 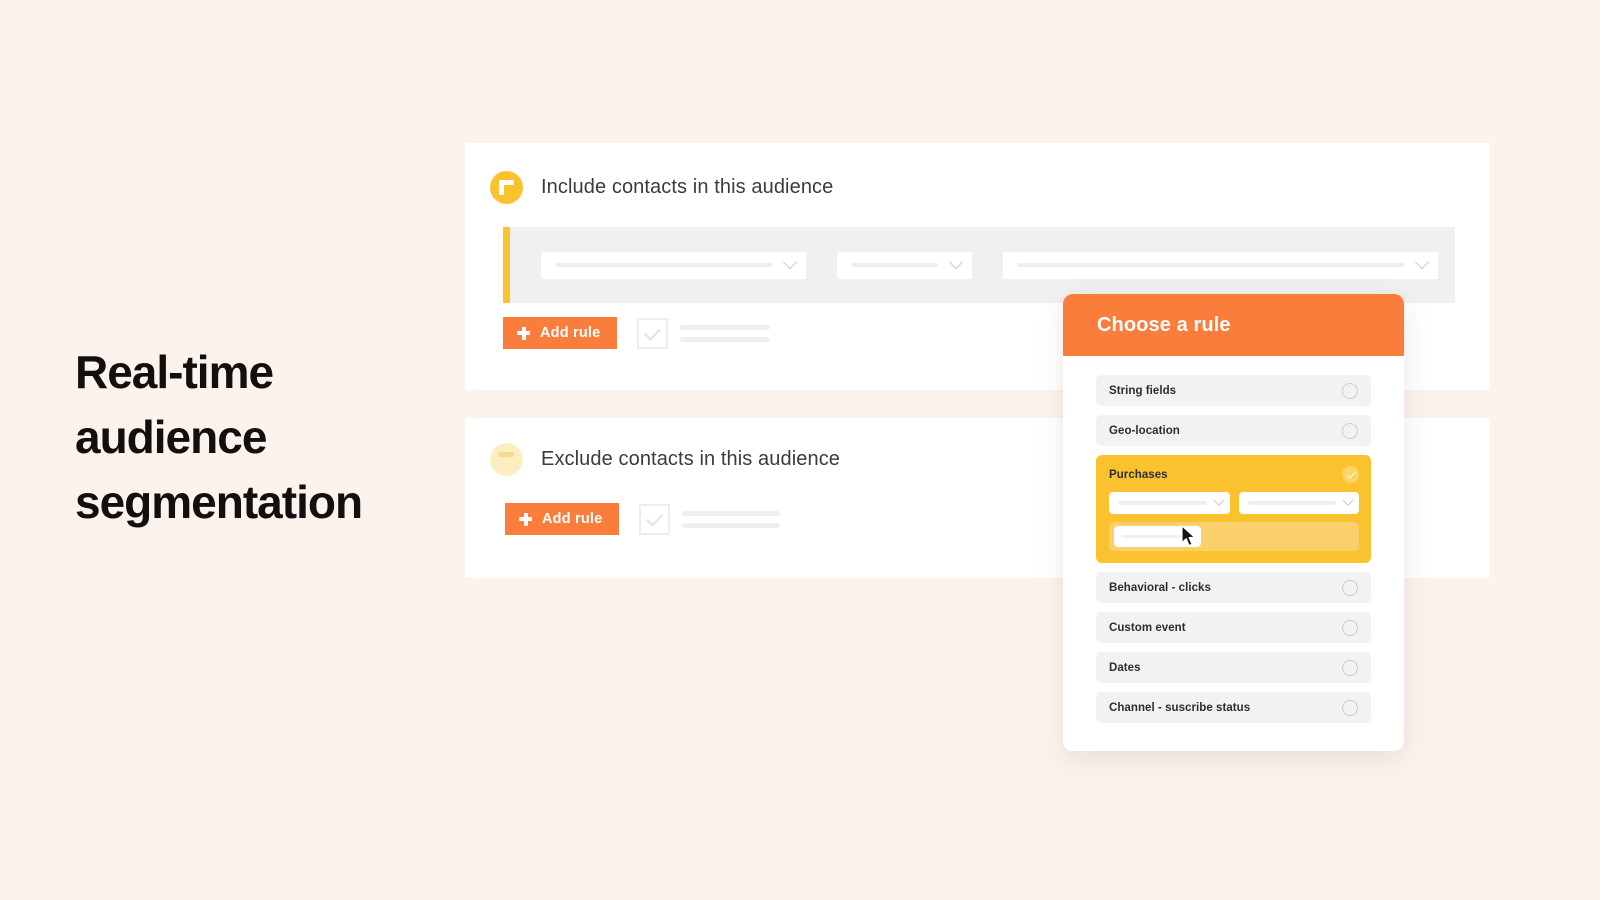 What do you see at coordinates (1233, 667) in the screenshot?
I see `rule-option-dates: Dates` at bounding box center [1233, 667].